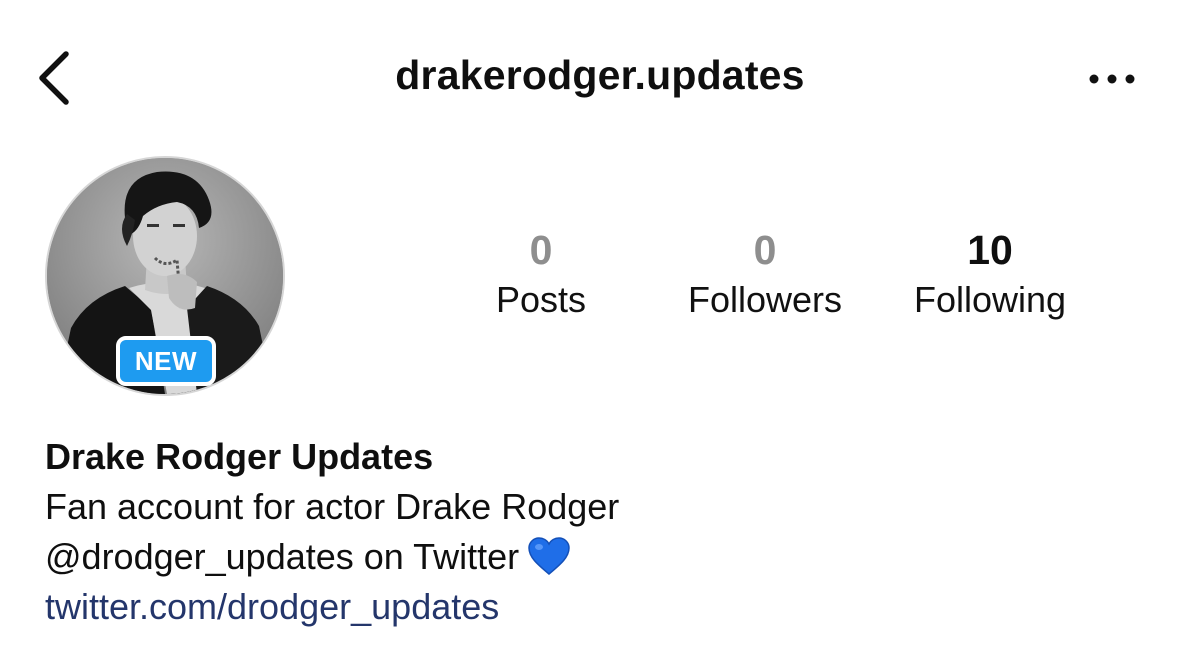  What do you see at coordinates (765, 276) in the screenshot?
I see `followers-stat: 0 Followers` at bounding box center [765, 276].